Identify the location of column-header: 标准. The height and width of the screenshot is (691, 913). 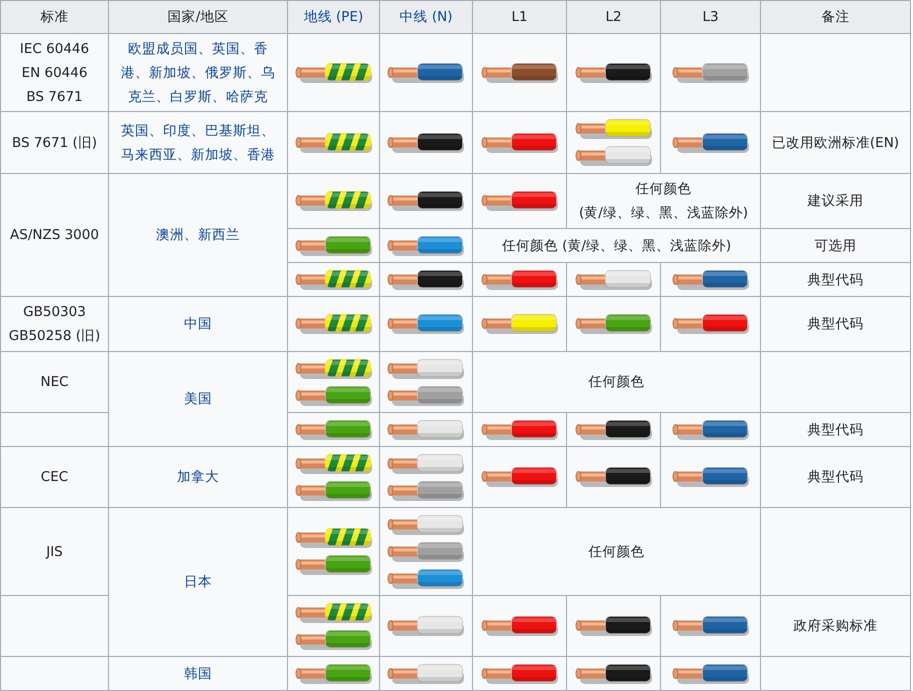
(54, 17).